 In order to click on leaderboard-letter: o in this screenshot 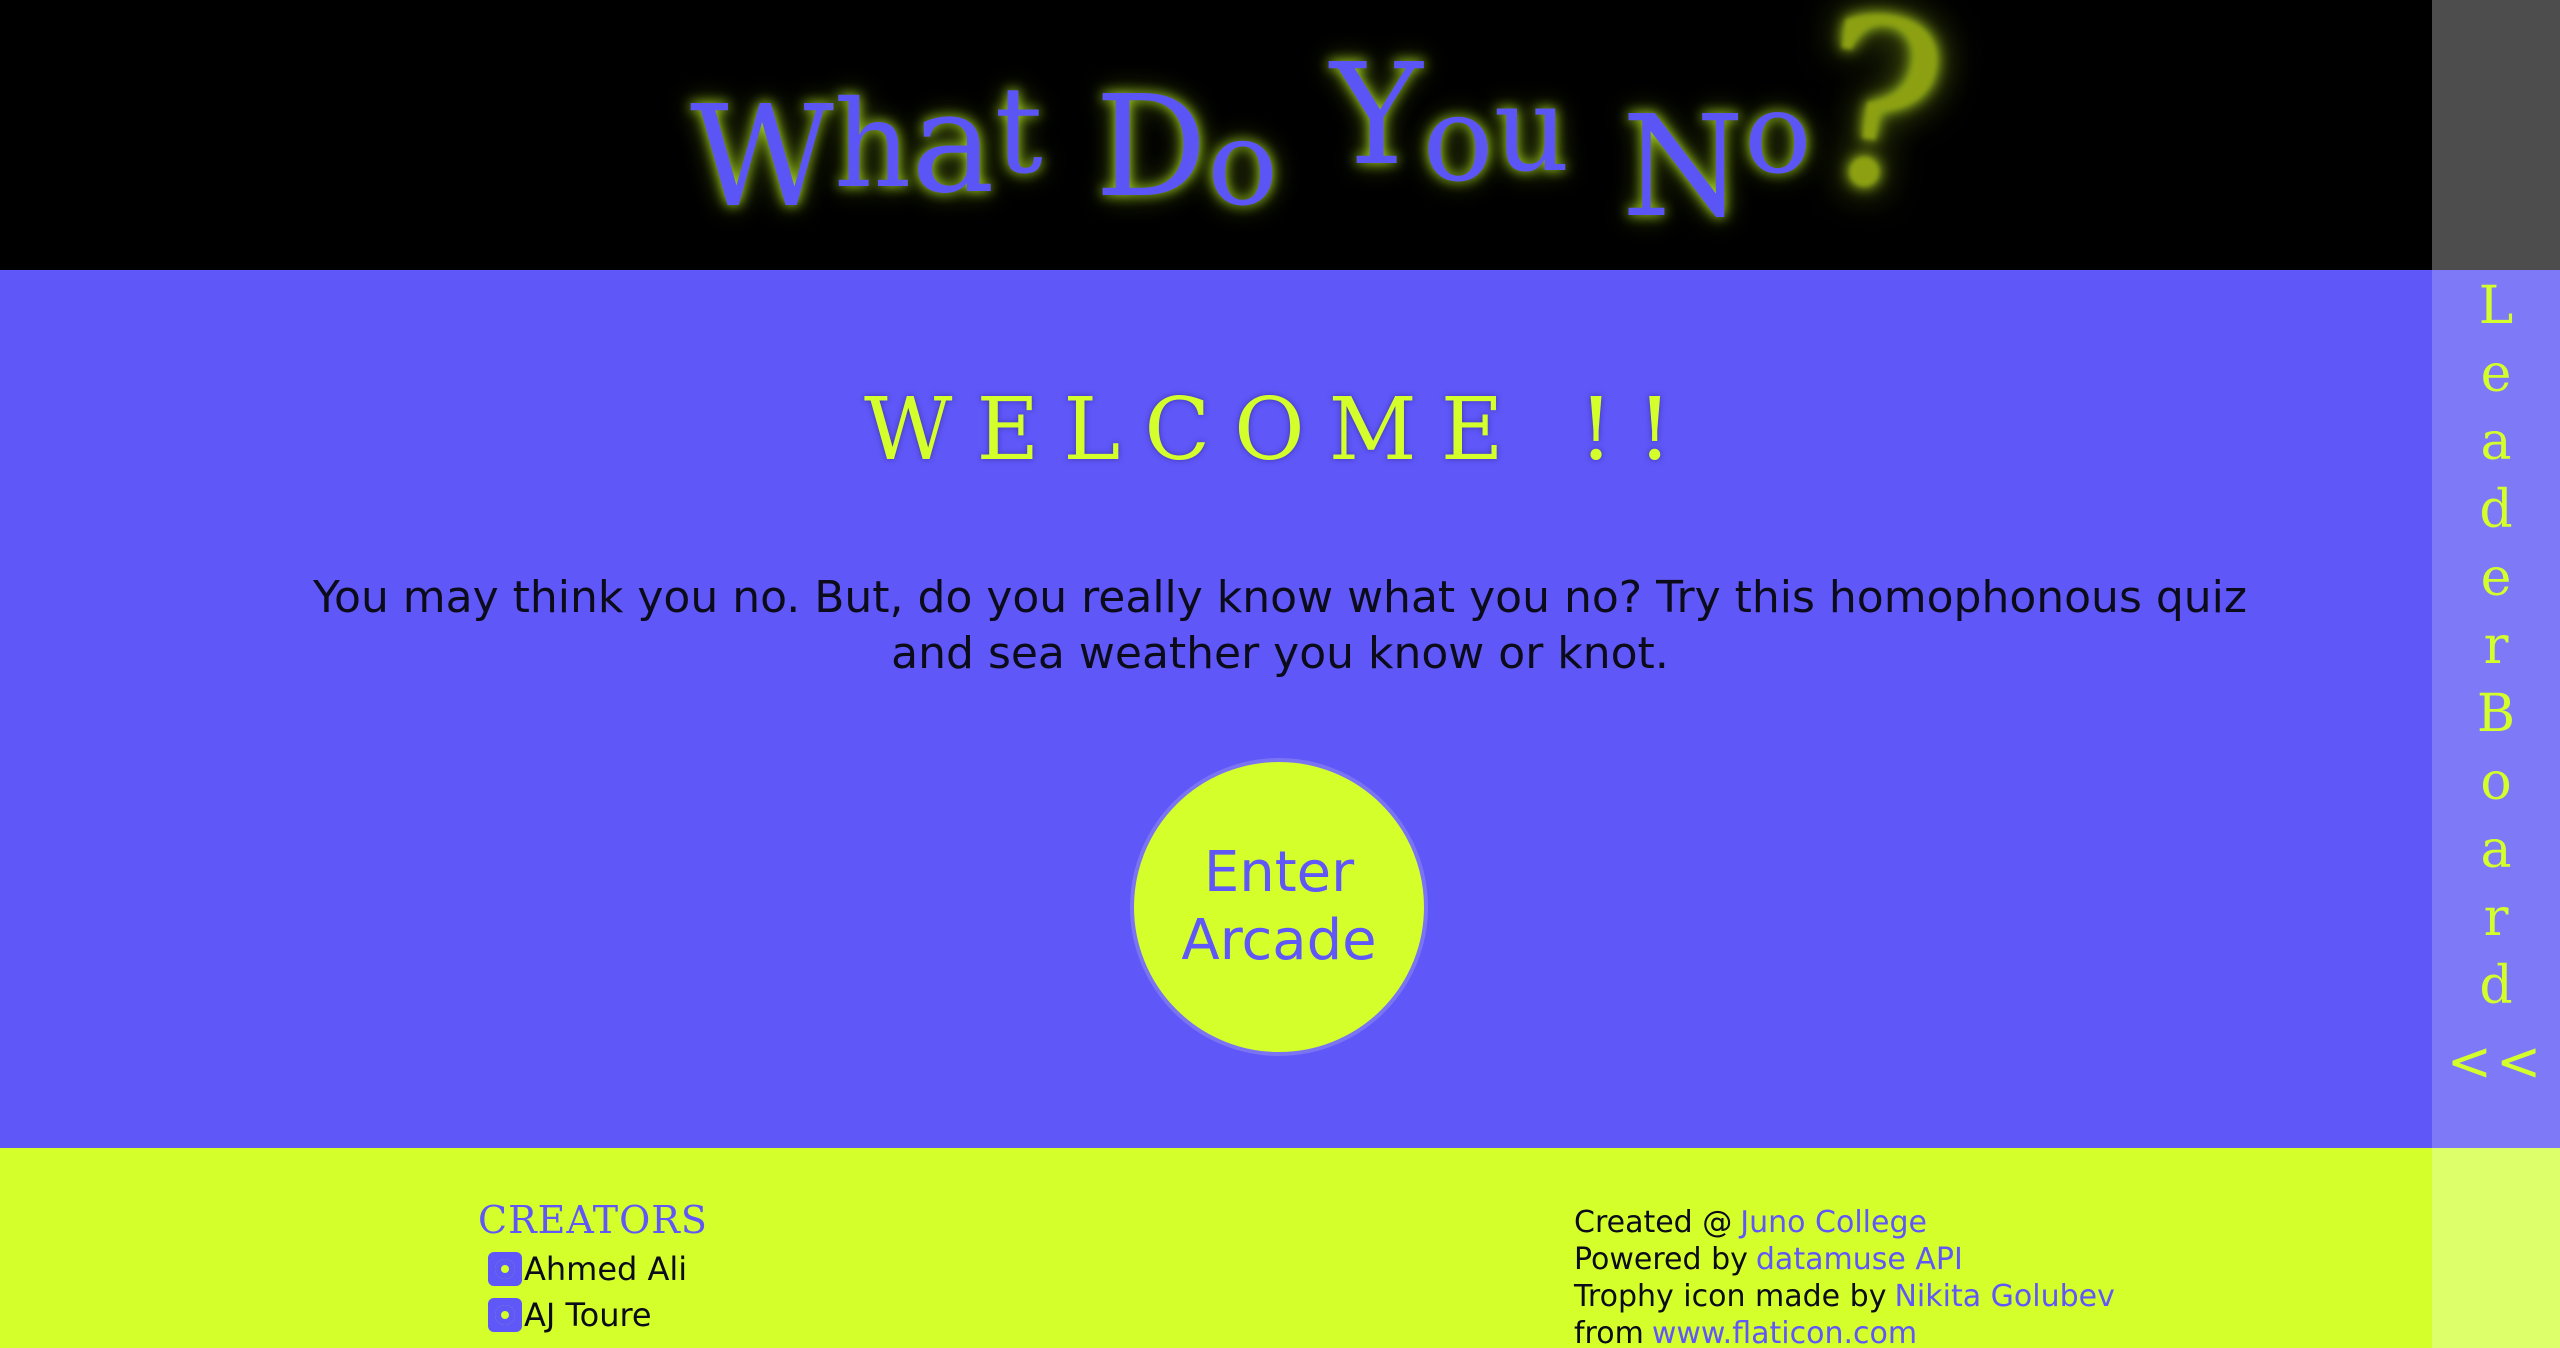, I will do `click(2496, 782)`.